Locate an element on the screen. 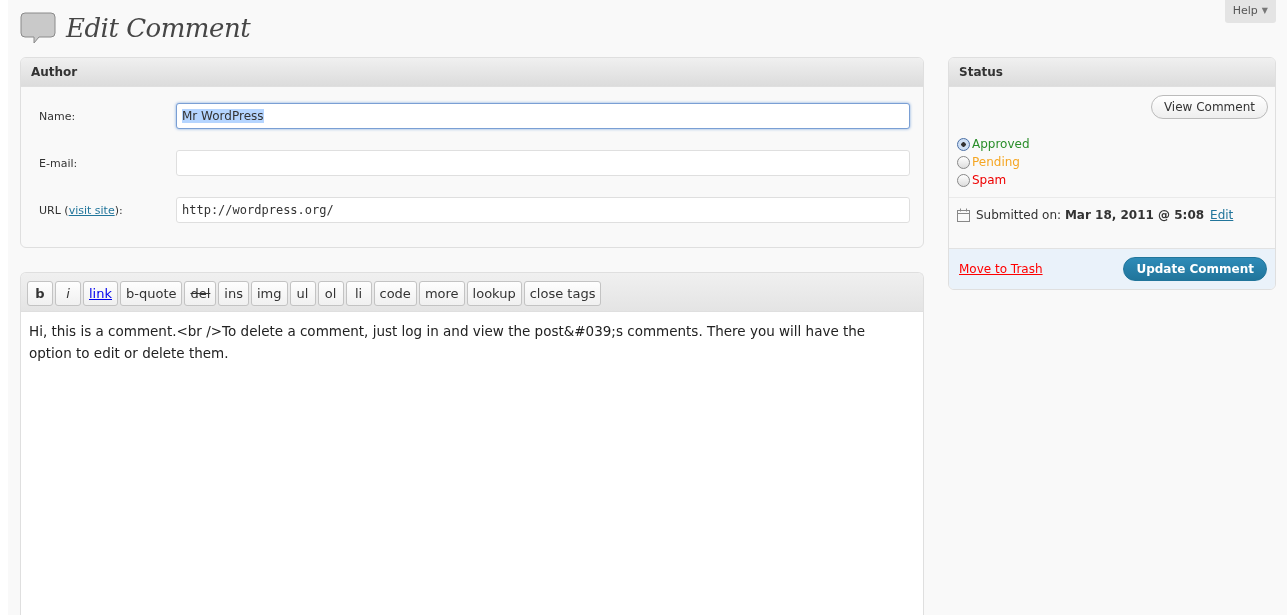 The image size is (1287, 615). field-label: Name: is located at coordinates (58, 116).